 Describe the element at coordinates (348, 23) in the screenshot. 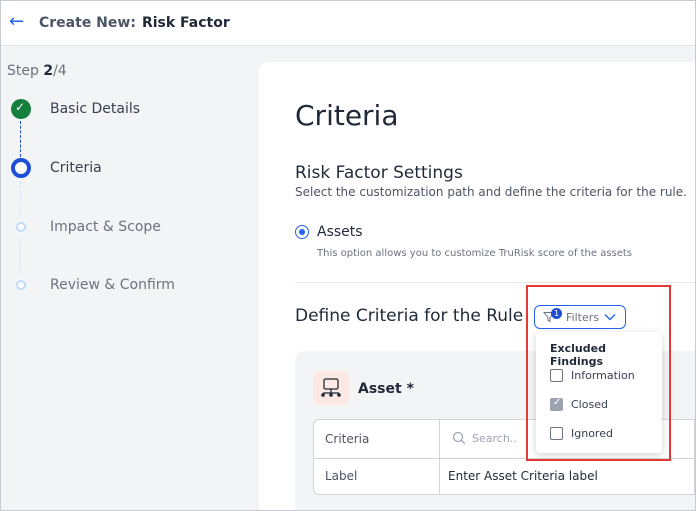

I see `header: ← Create New: Risk Factor` at that location.